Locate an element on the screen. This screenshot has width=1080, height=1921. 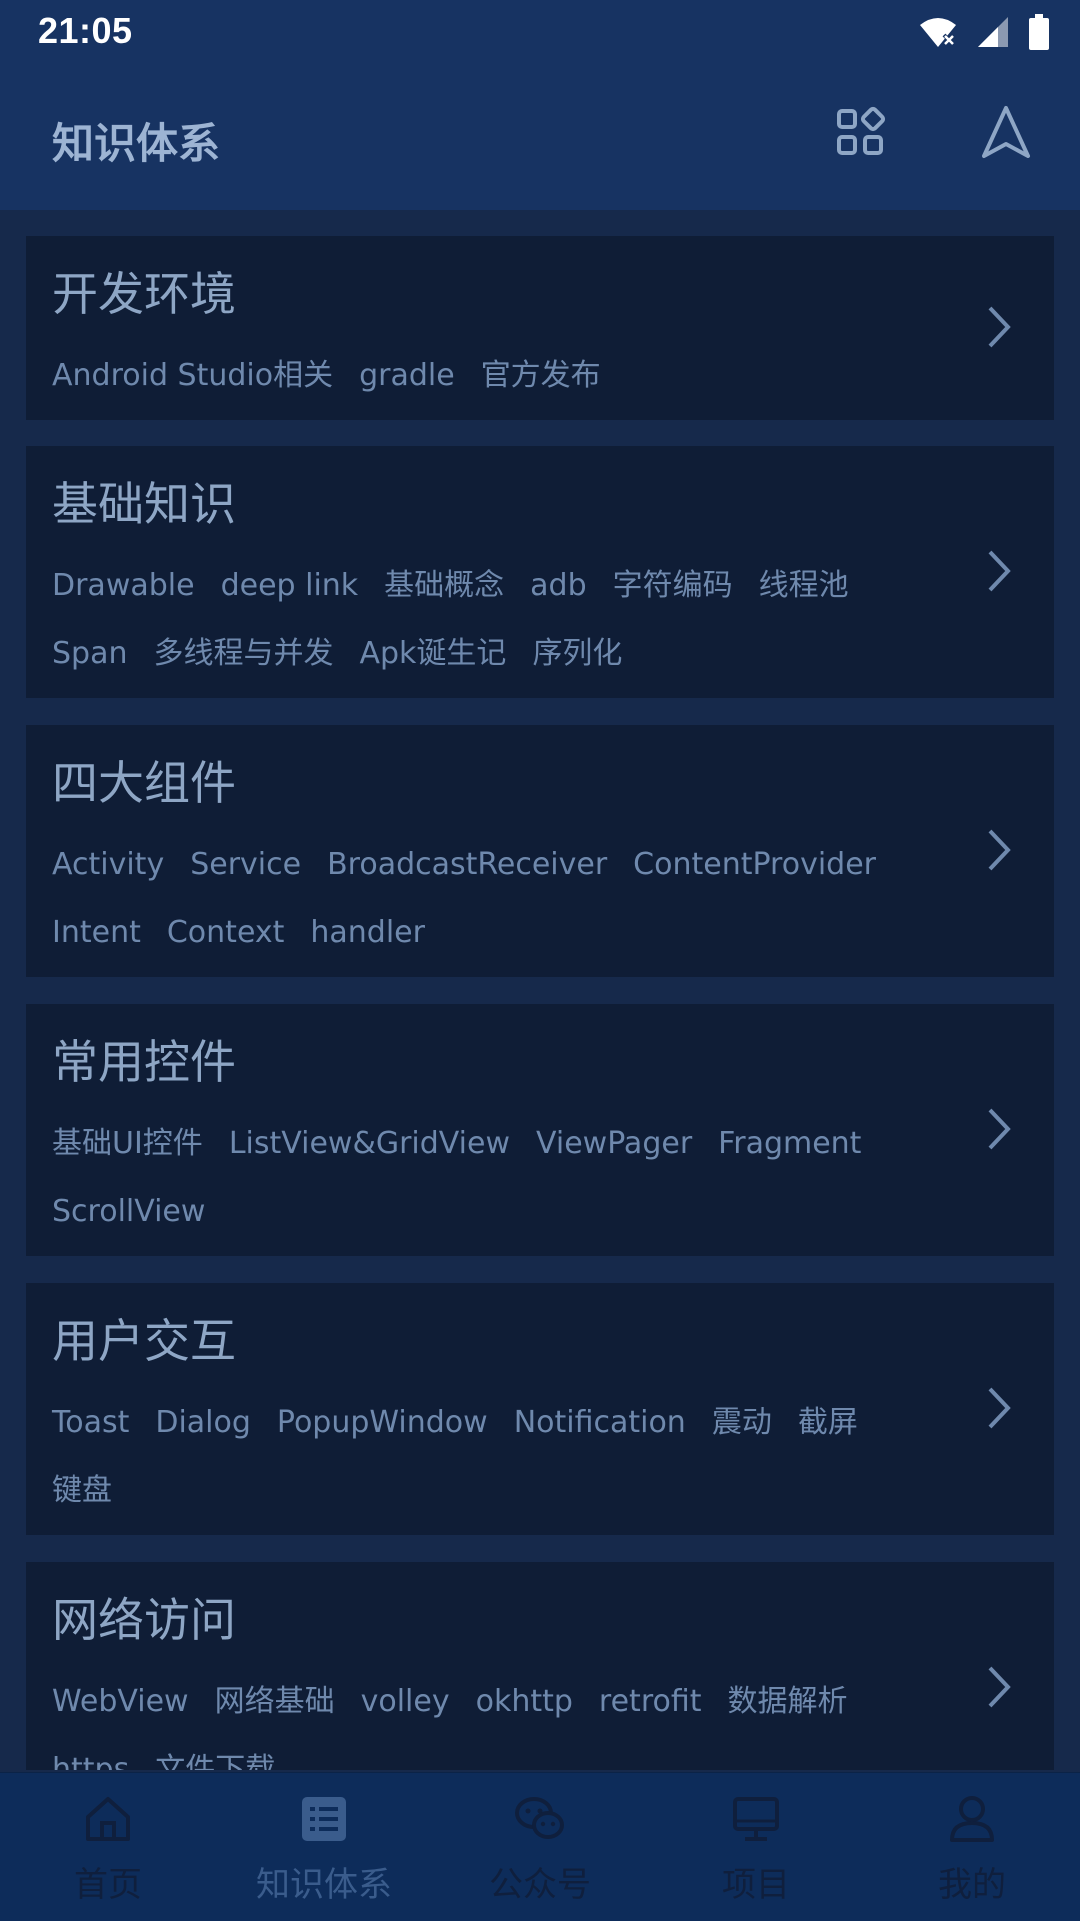
tag: ViewPager is located at coordinates (614, 1144).